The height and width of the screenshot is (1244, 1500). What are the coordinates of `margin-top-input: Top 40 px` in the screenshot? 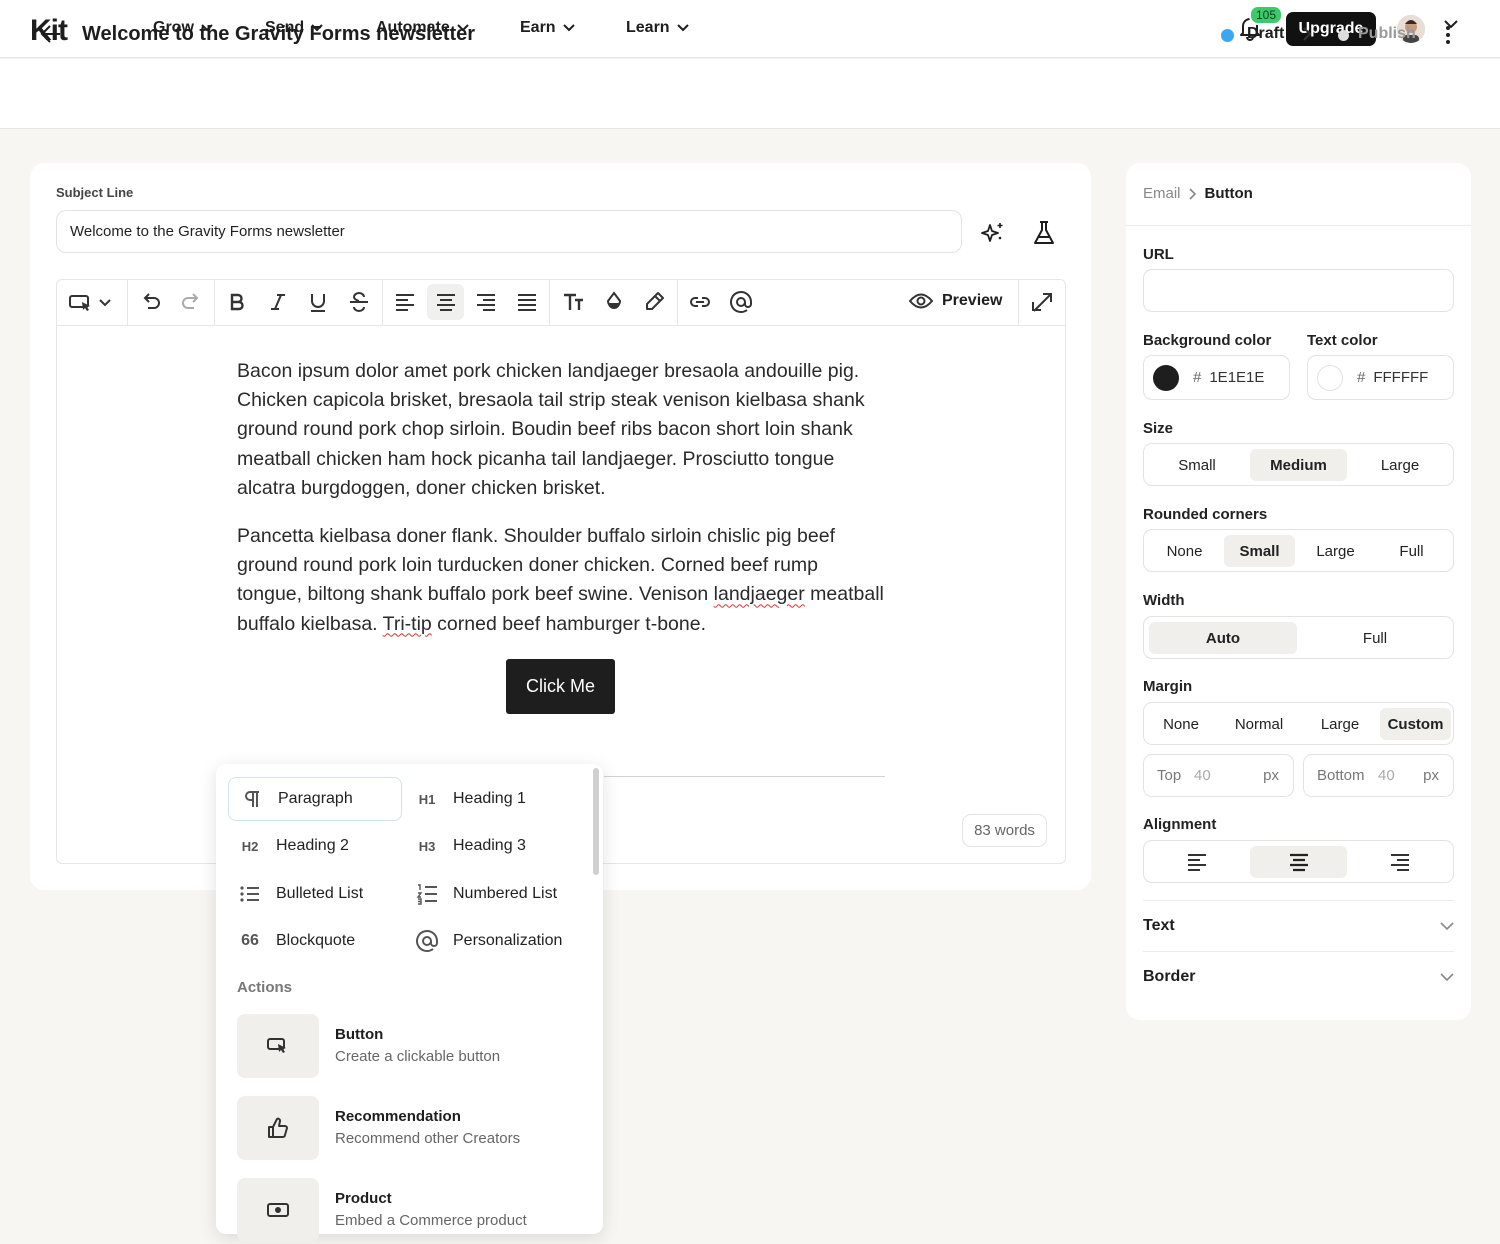 It's located at (1218, 775).